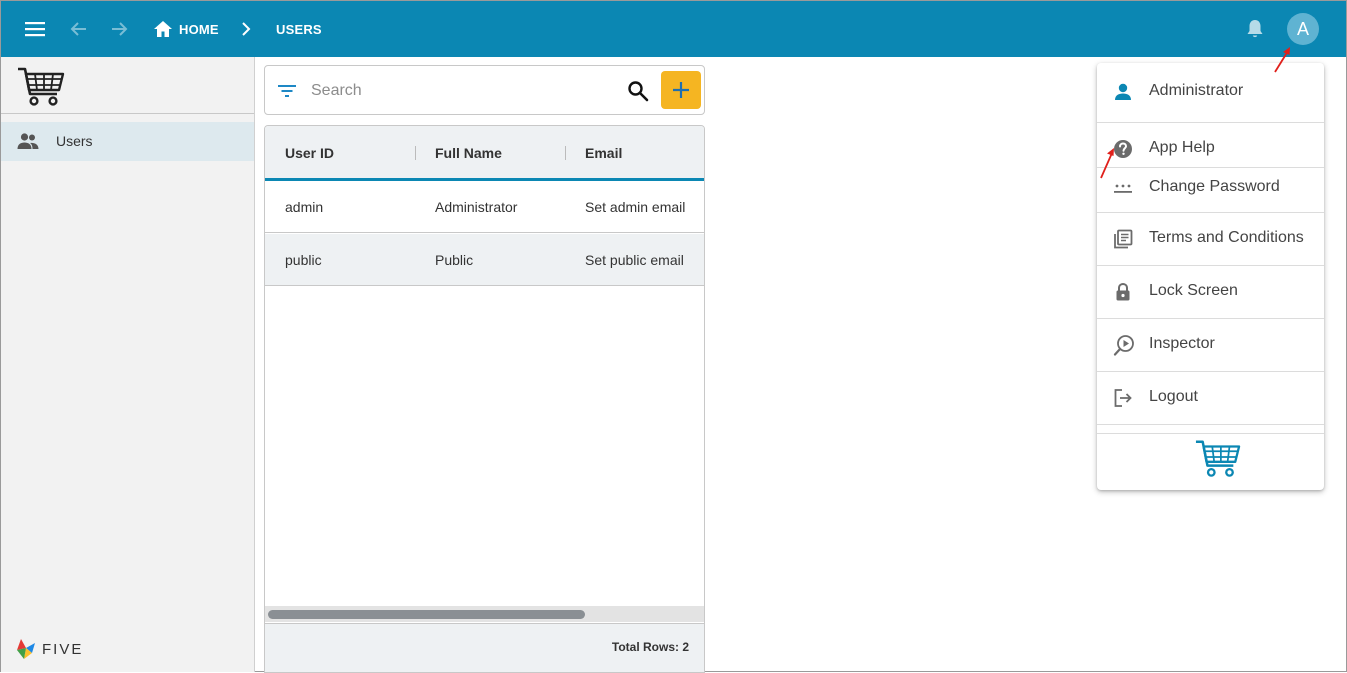 Image resolution: width=1347 pixels, height=673 pixels. Describe the element at coordinates (650, 647) in the screenshot. I see `total-rows-label: Total Rows: 2` at that location.